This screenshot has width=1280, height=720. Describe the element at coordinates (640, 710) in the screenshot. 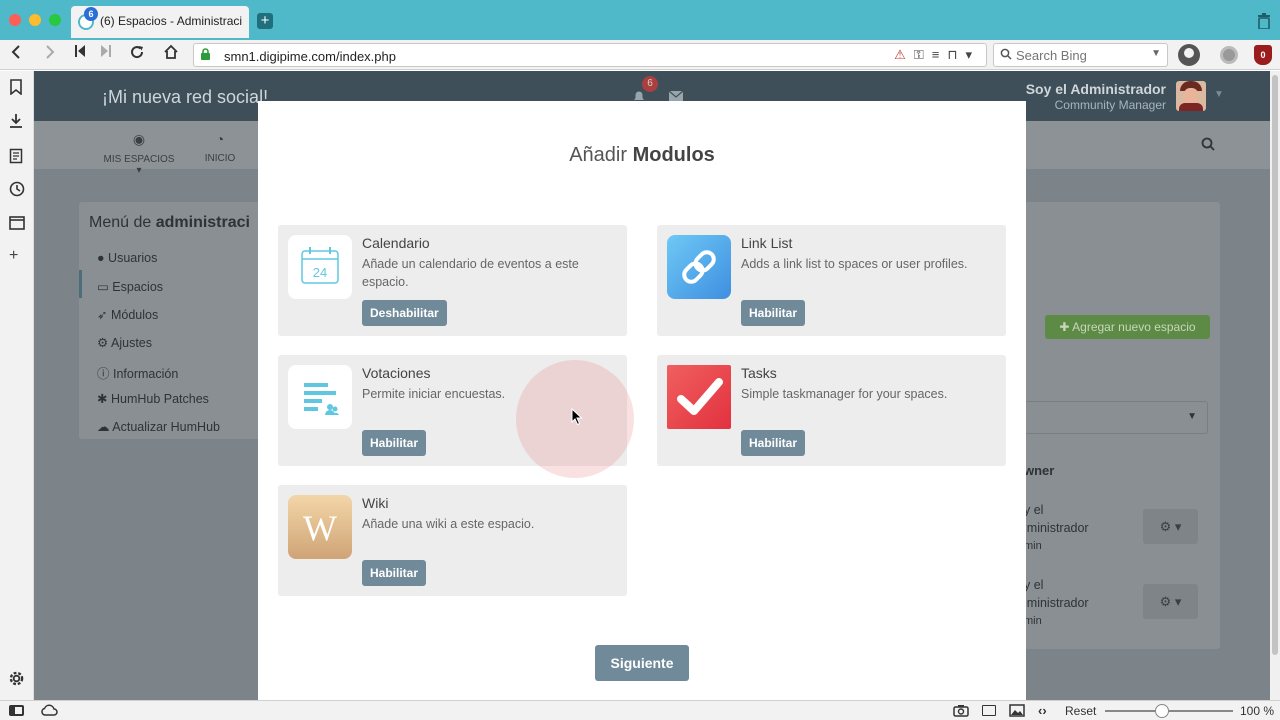

I see `browser-status-bar: ‹› Reset 100 %` at that location.